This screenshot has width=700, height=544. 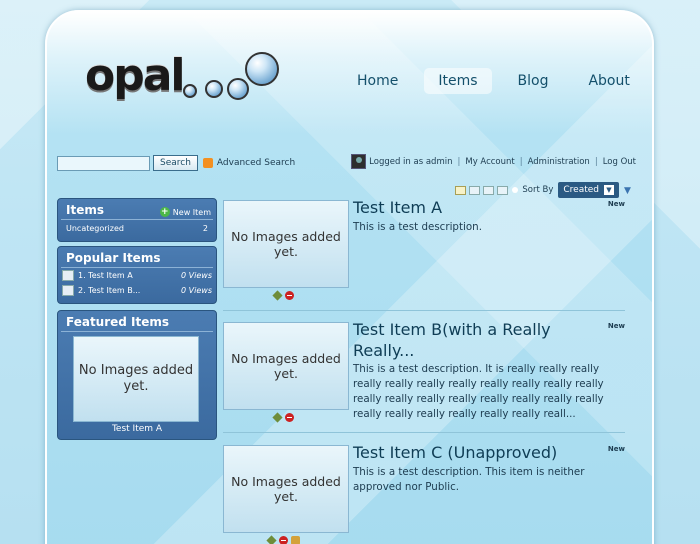 What do you see at coordinates (205, 228) in the screenshot?
I see `category-count: 2` at bounding box center [205, 228].